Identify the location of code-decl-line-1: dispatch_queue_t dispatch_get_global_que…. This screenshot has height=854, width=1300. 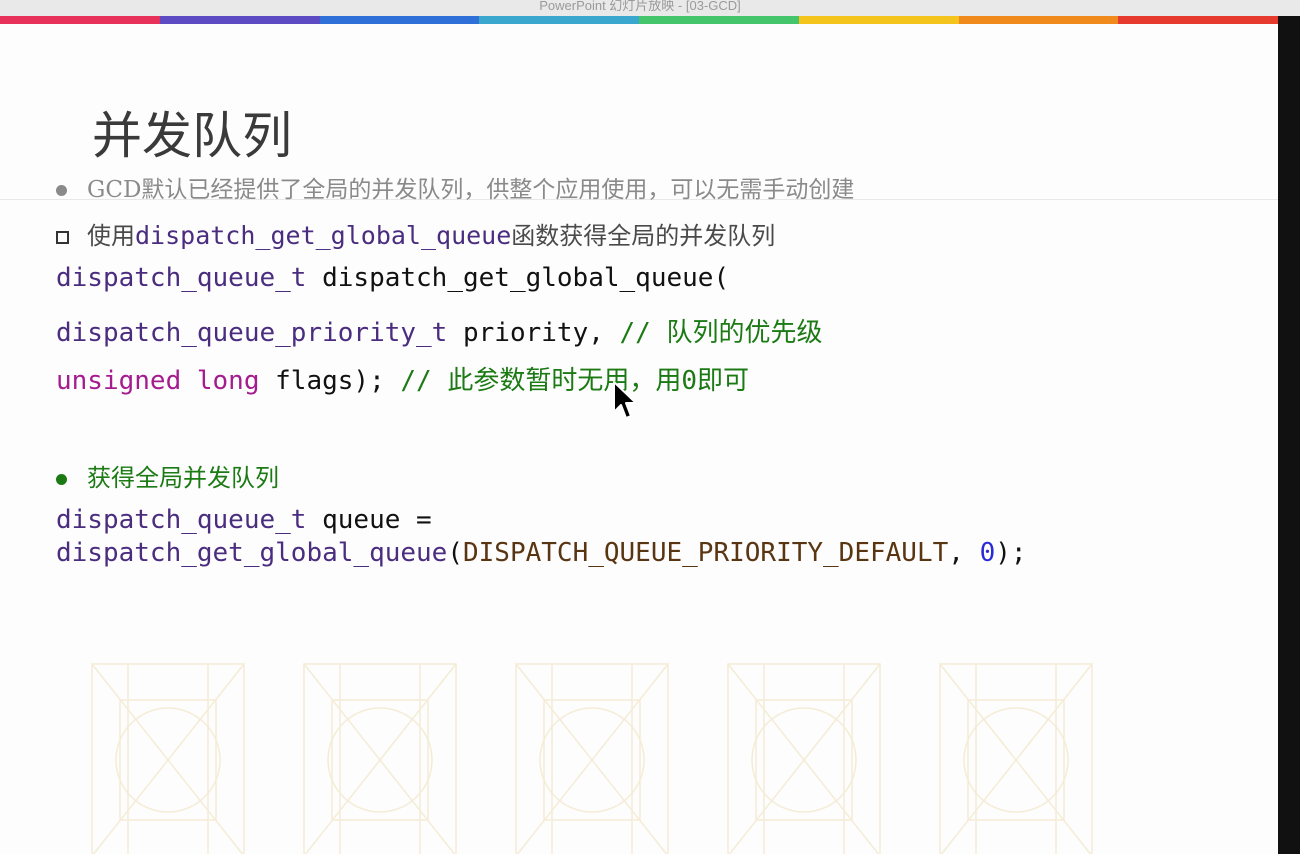
(392, 278).